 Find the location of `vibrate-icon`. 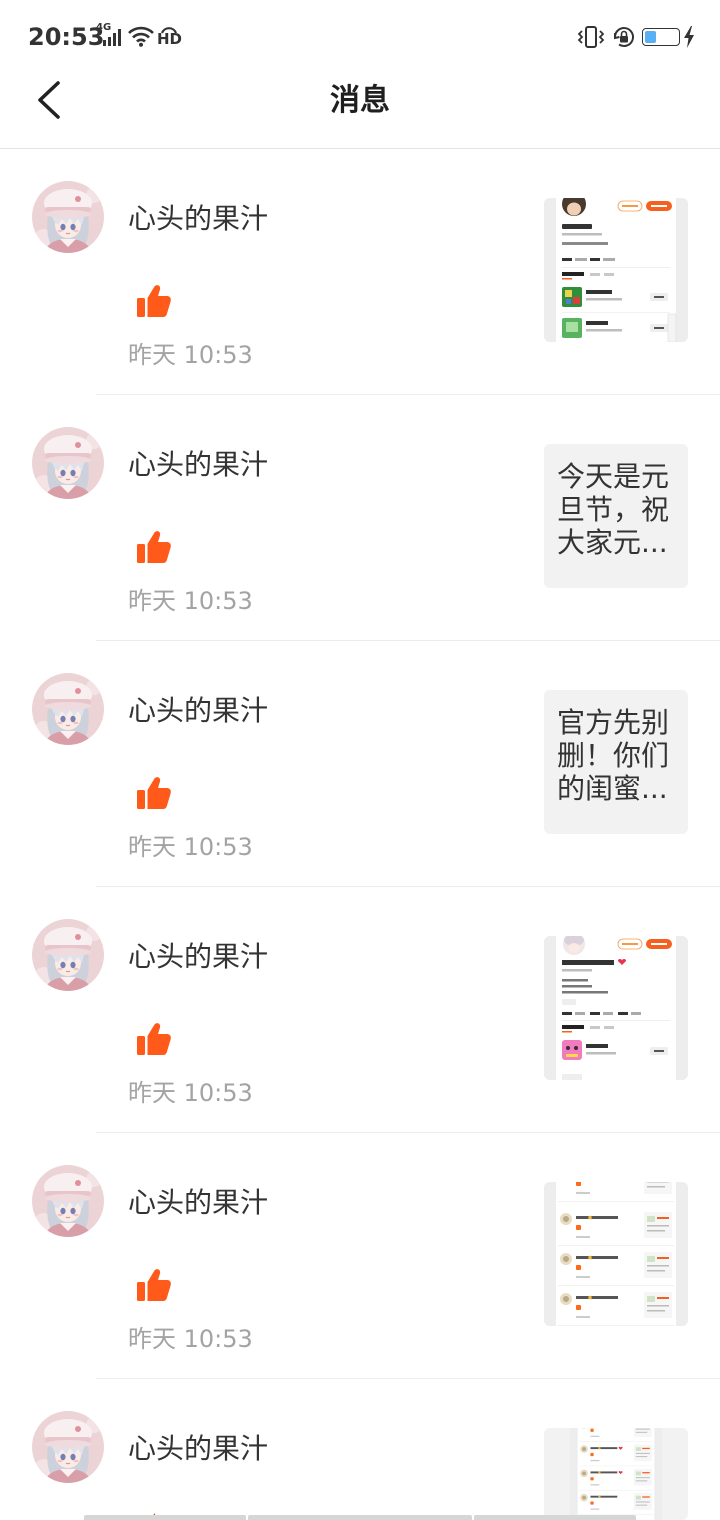

vibrate-icon is located at coordinates (591, 37).